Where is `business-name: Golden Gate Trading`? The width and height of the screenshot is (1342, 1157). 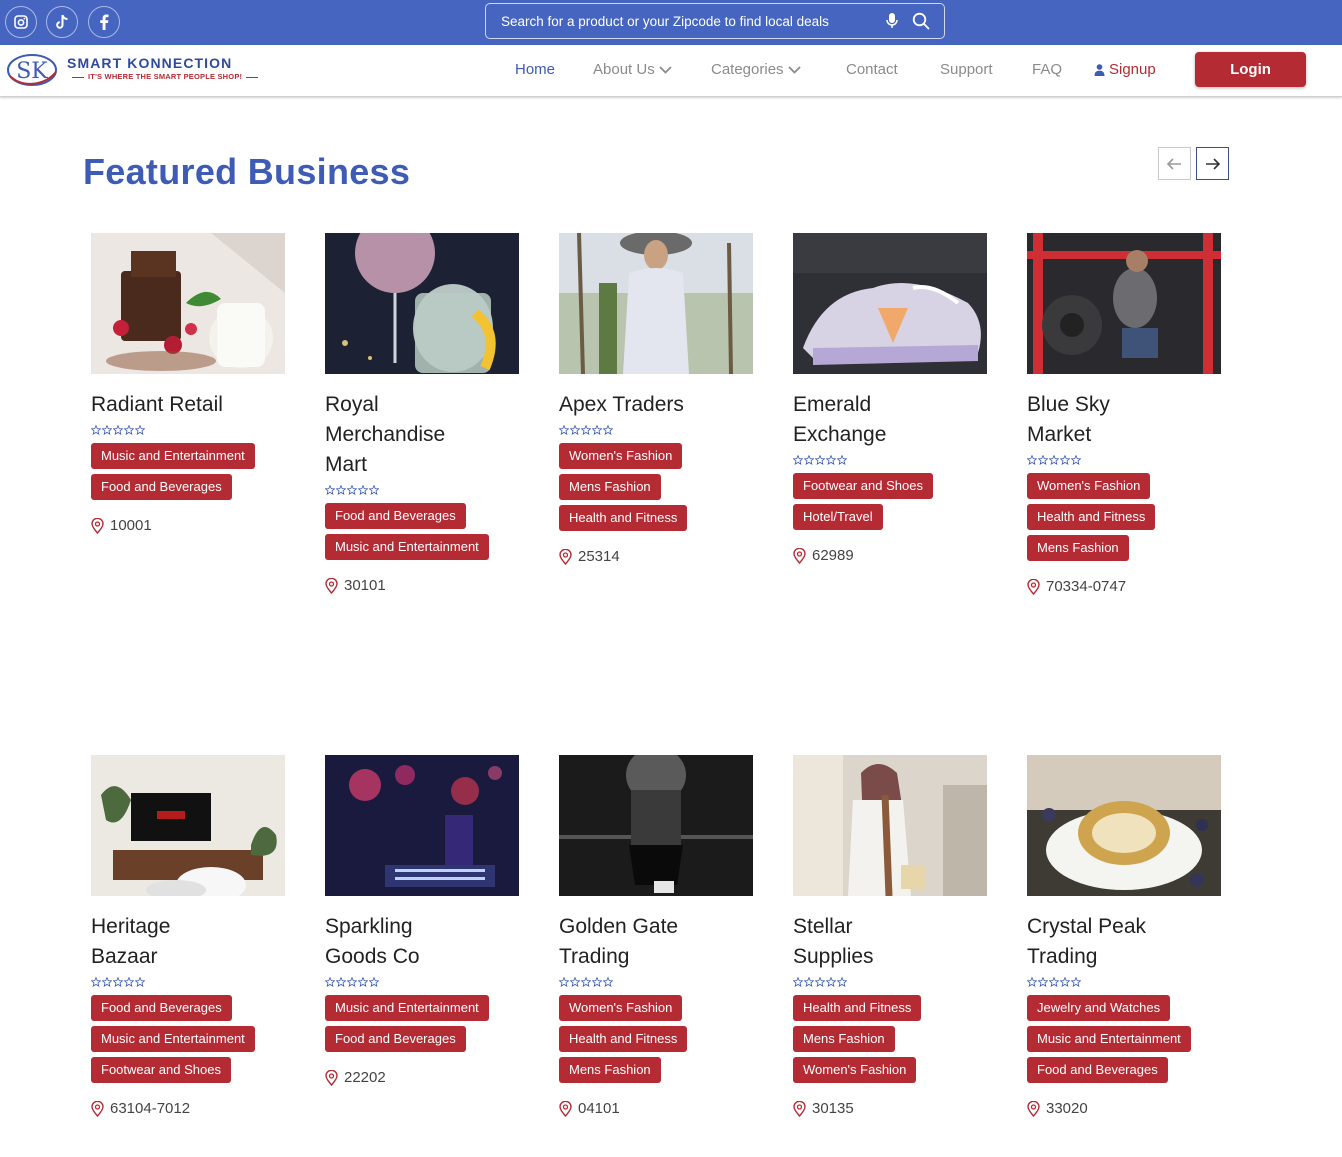
business-name: Golden Gate Trading is located at coordinates (629, 942).